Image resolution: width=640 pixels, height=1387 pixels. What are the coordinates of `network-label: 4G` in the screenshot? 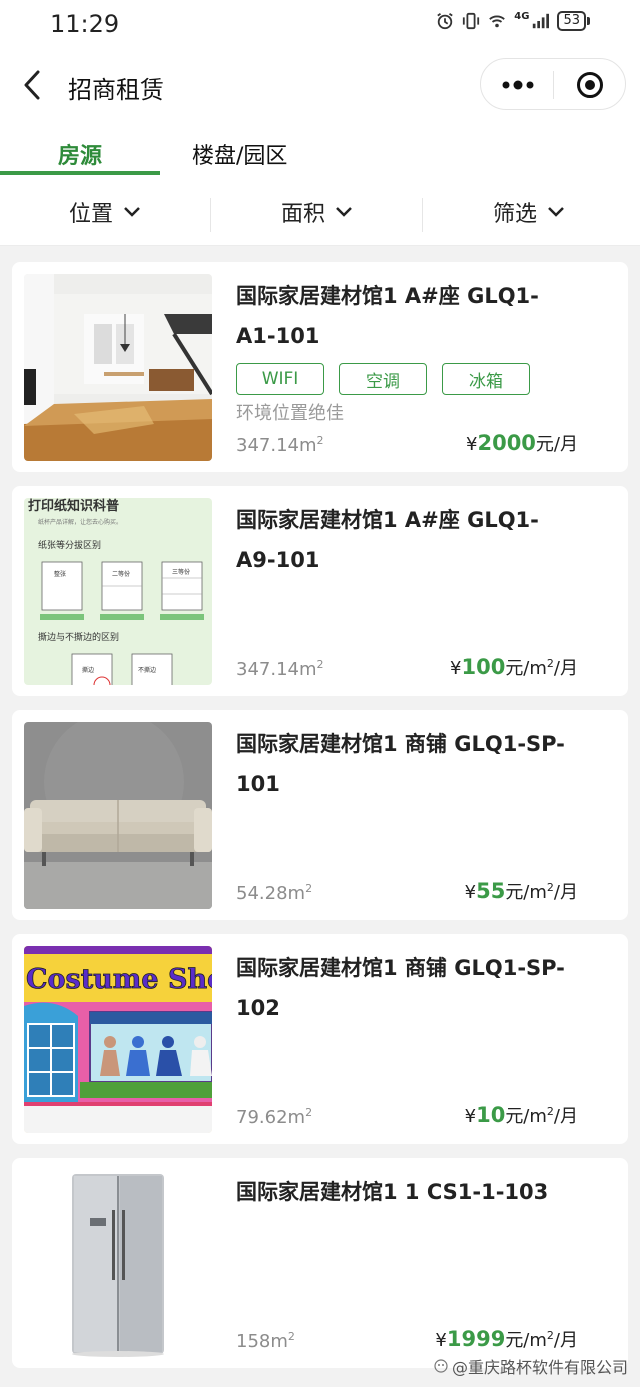 It's located at (522, 16).